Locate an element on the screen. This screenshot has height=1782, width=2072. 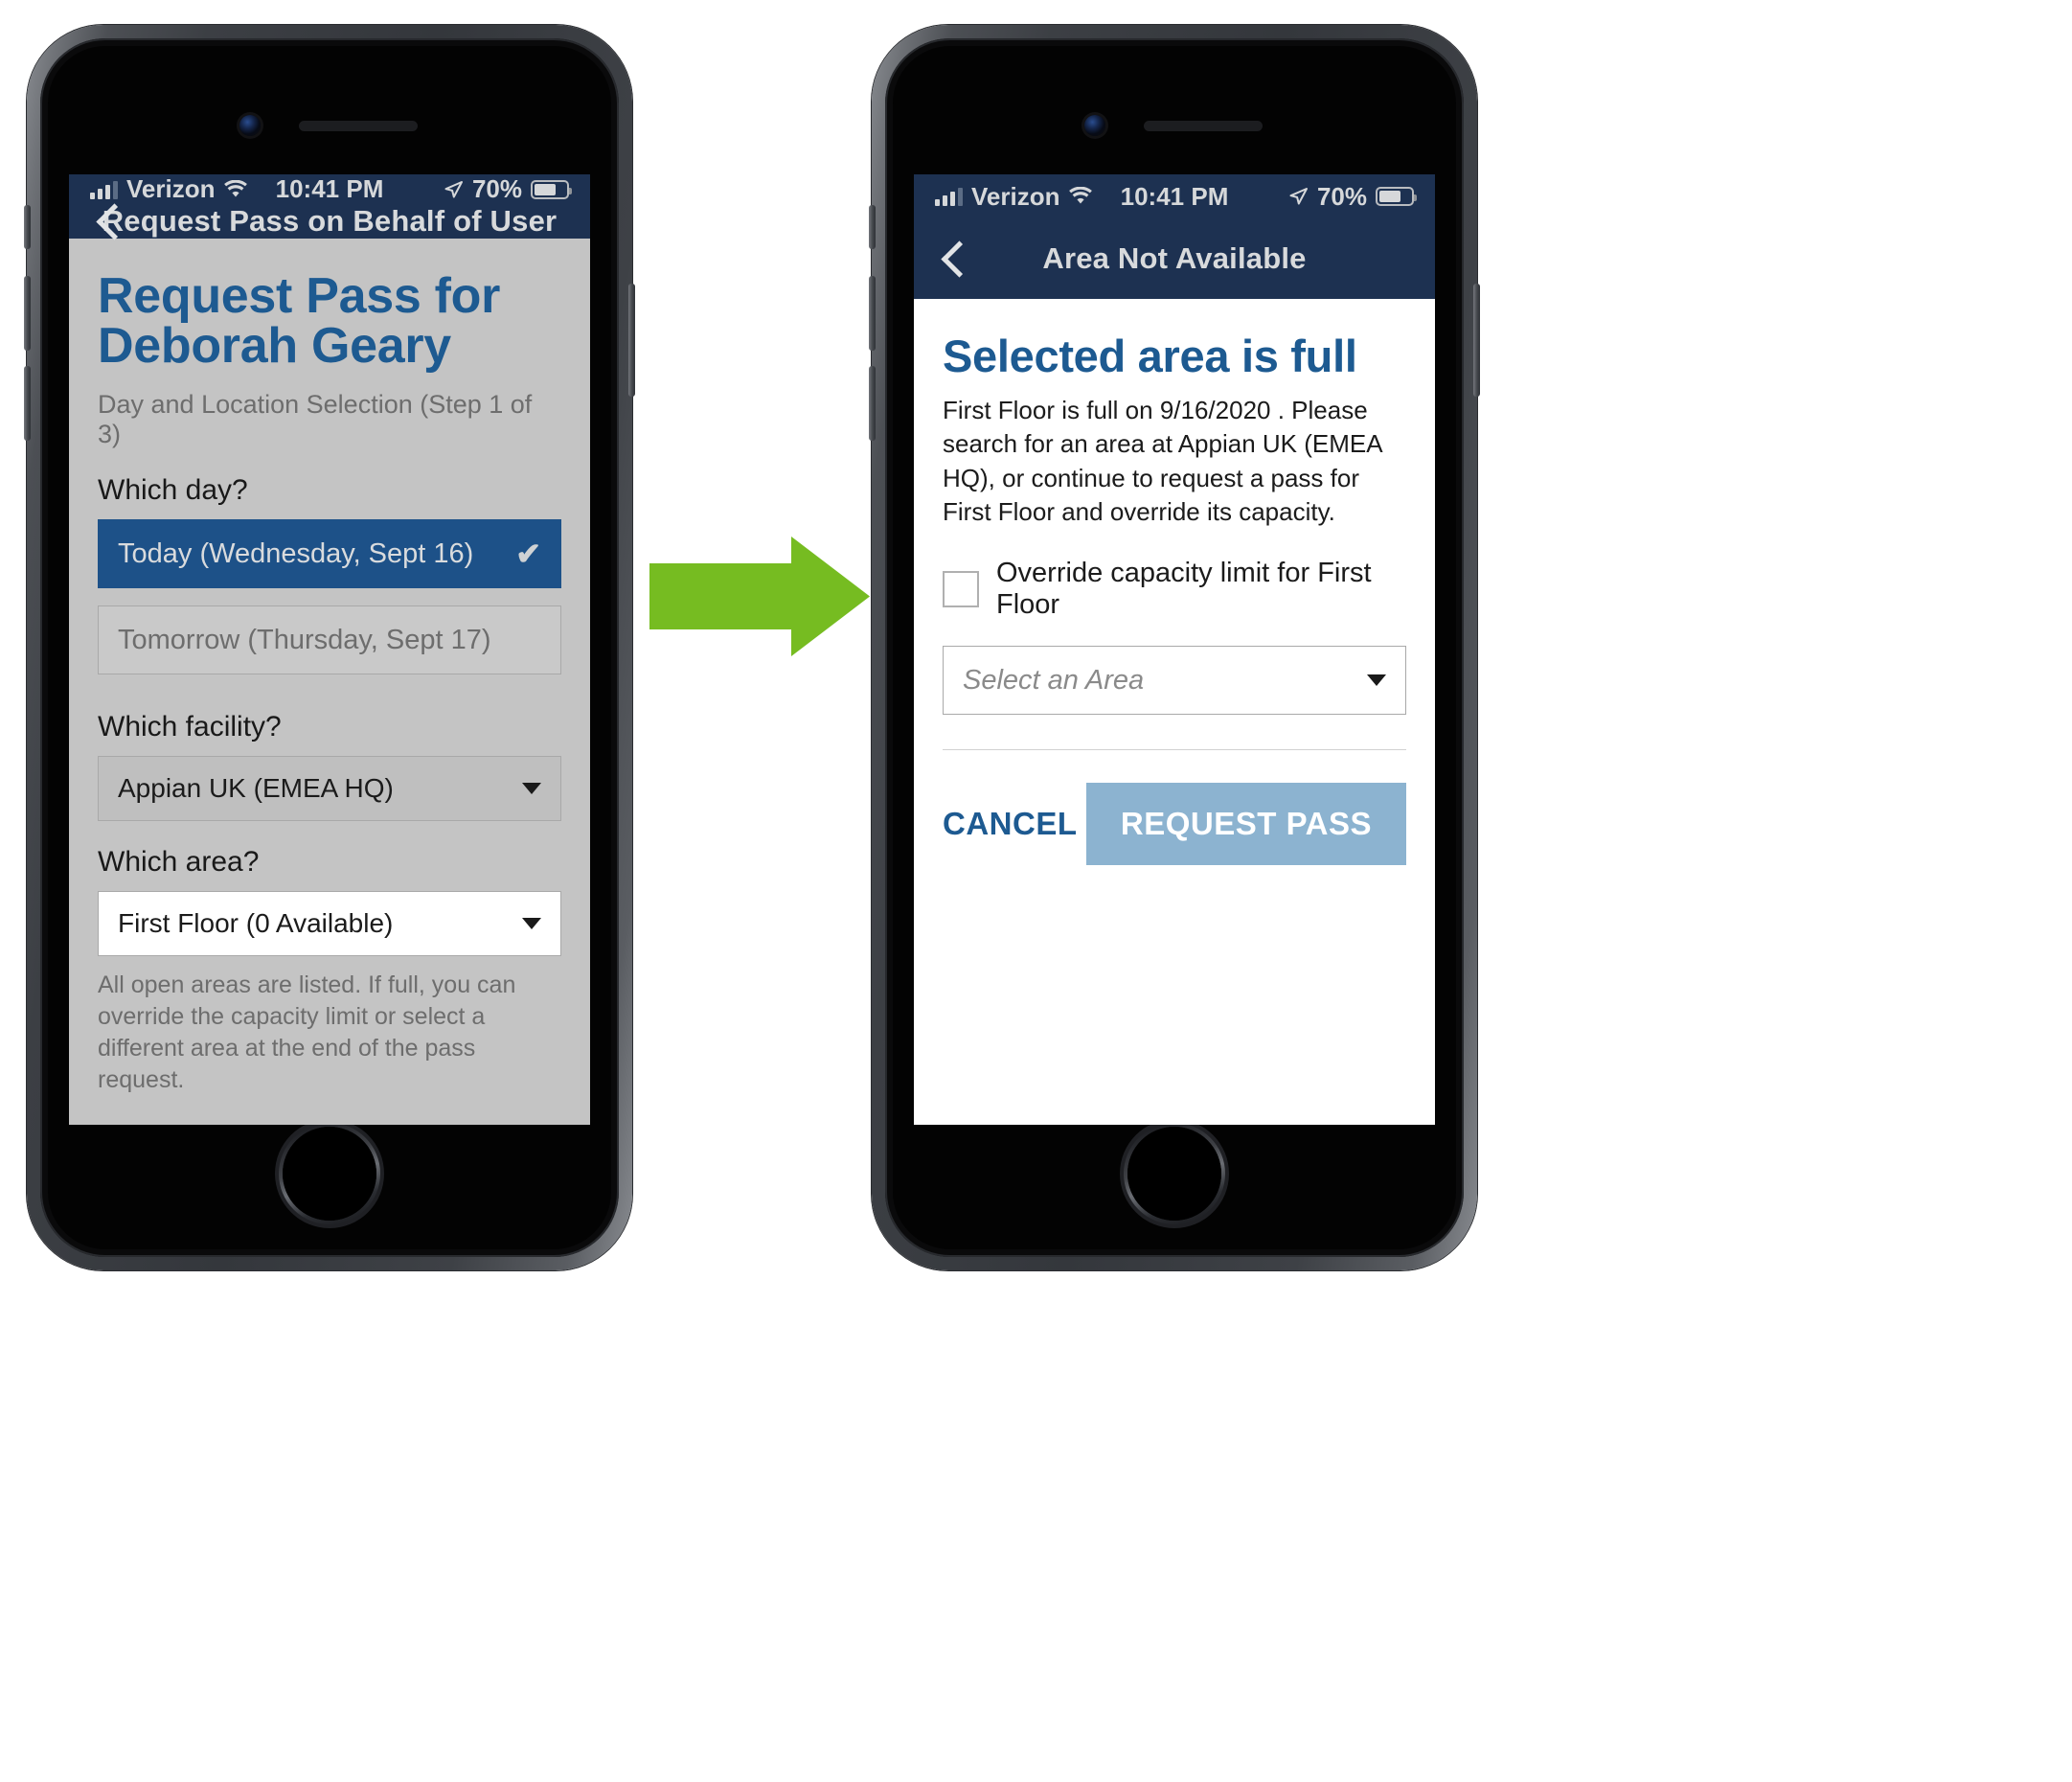
request-pass-button: REQUEST PASS is located at coordinates (1245, 824).